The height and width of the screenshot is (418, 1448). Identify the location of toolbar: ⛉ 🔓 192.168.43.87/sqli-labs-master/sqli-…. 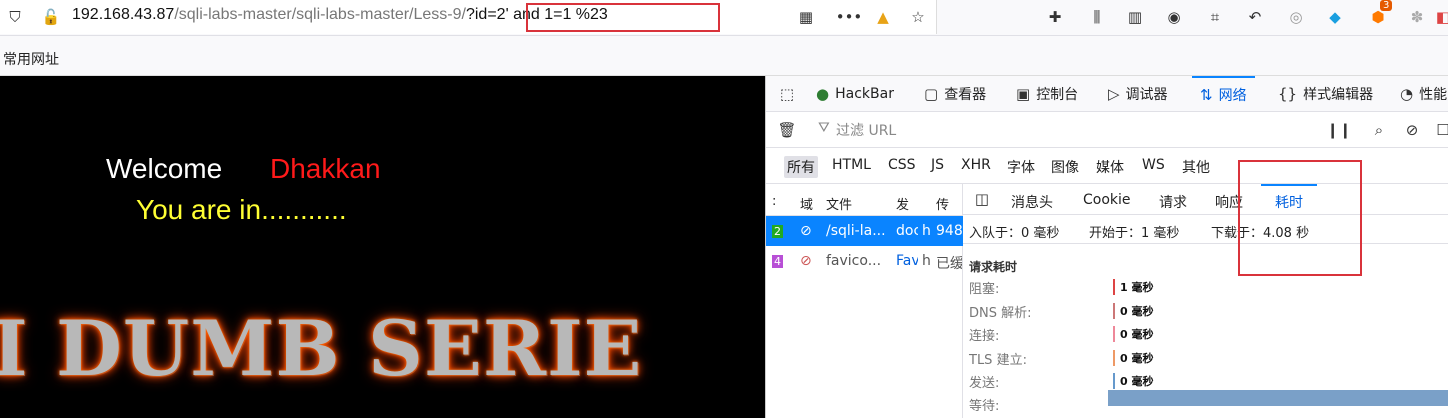
(724, 18).